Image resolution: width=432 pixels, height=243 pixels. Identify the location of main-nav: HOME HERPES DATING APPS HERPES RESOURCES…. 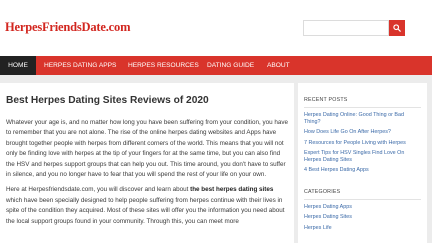
(216, 65).